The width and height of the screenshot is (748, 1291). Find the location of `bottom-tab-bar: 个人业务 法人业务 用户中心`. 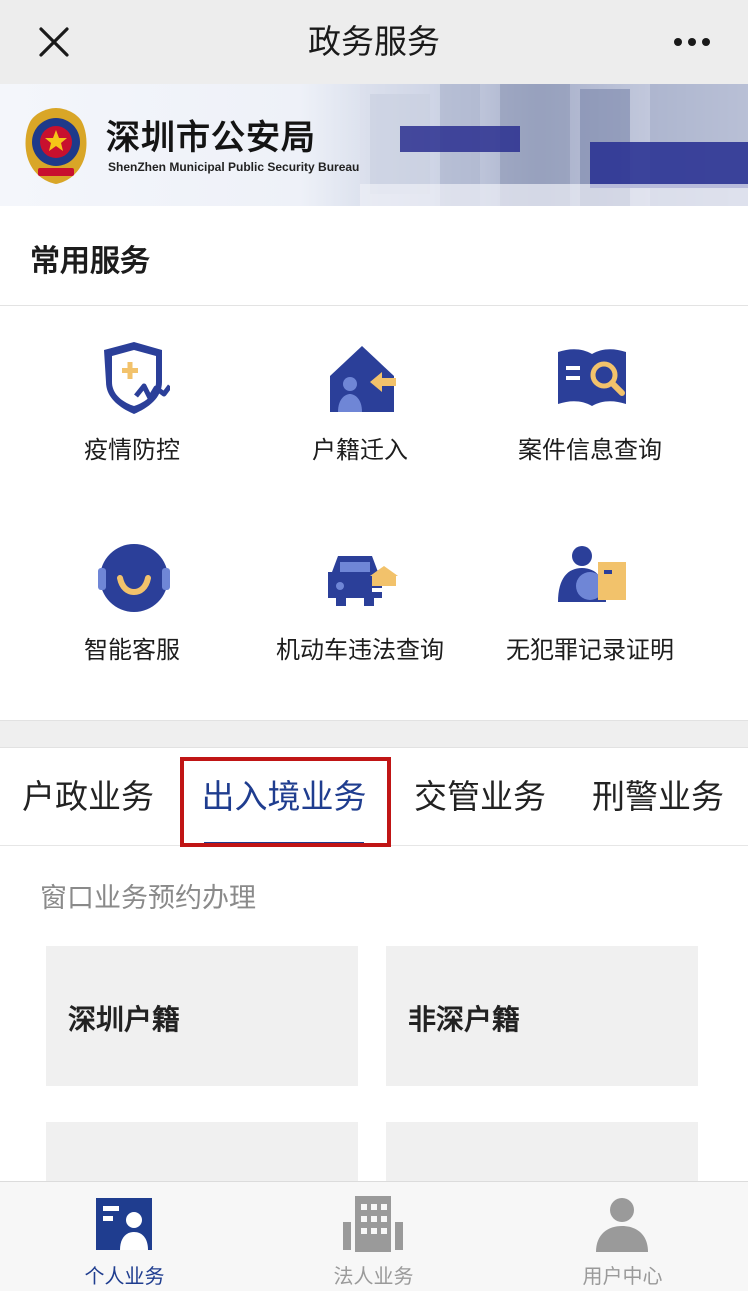

bottom-tab-bar: 个人业务 法人业务 用户中心 is located at coordinates (374, 1236).